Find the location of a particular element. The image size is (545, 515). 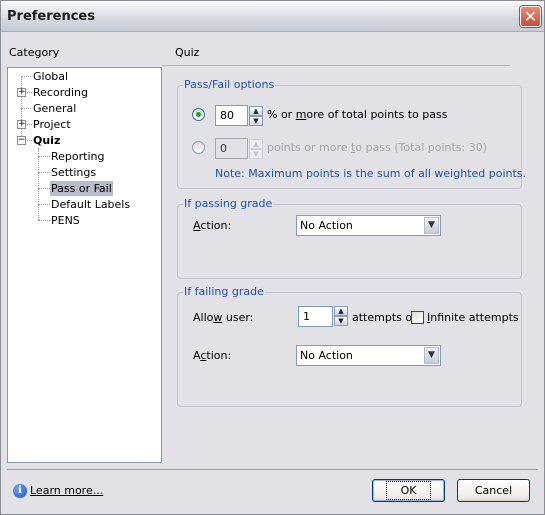

percent-radio is located at coordinates (198, 114).